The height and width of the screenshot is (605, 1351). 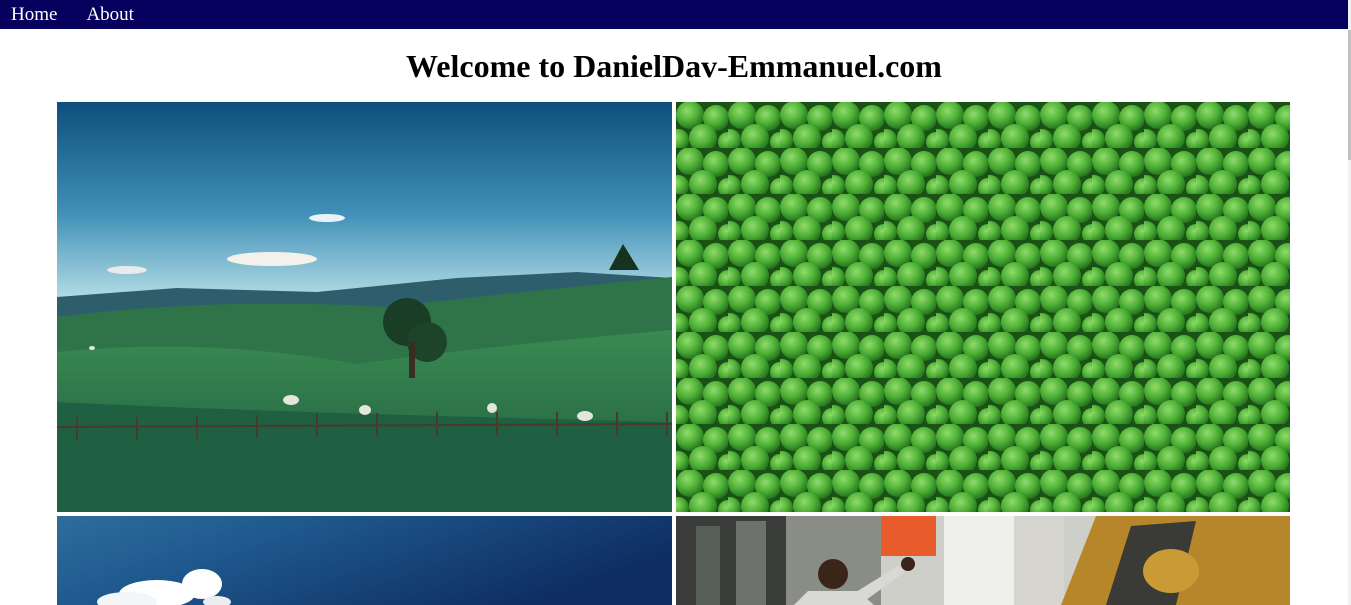 What do you see at coordinates (34, 14) in the screenshot?
I see `nav-home-link: Home` at bounding box center [34, 14].